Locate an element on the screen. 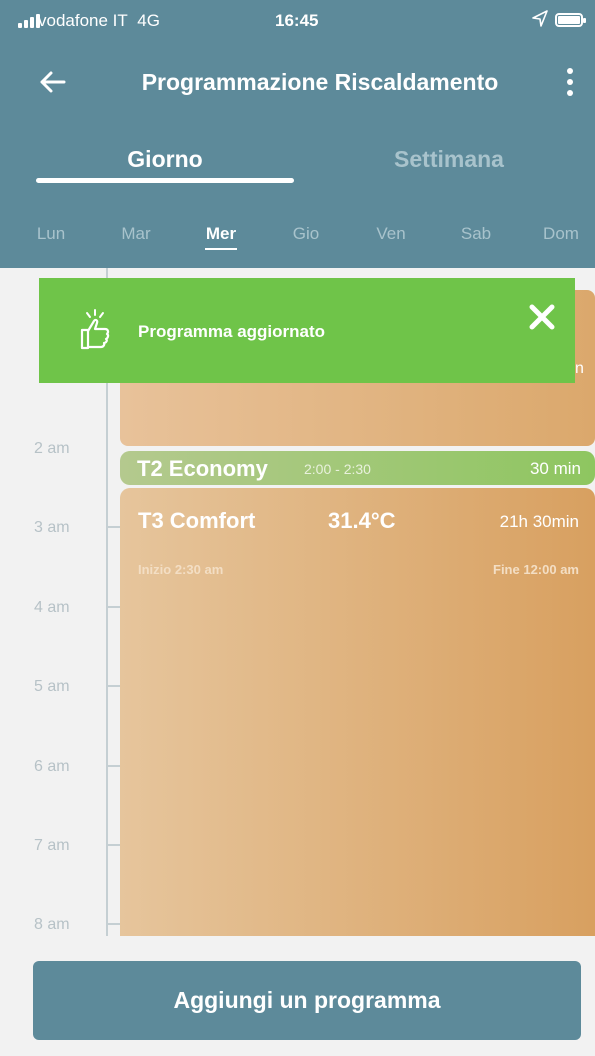 The height and width of the screenshot is (1056, 595). arrow-left-icon is located at coordinates (53, 82).